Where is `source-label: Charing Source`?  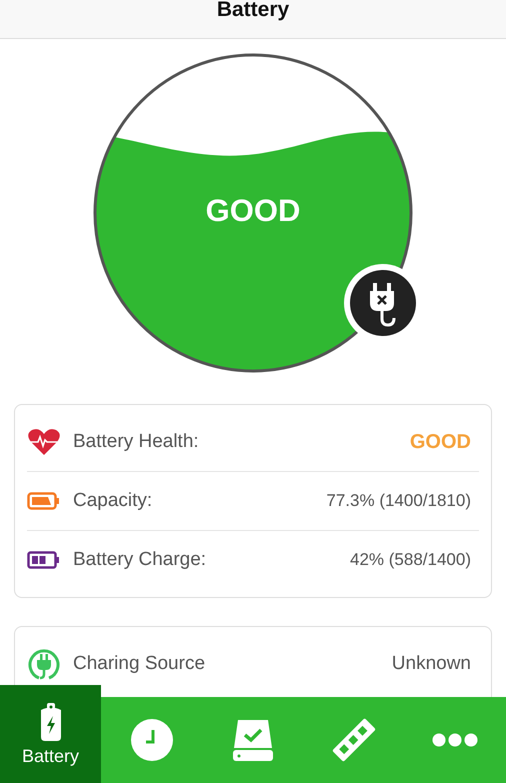 source-label: Charing Source is located at coordinates (139, 664).